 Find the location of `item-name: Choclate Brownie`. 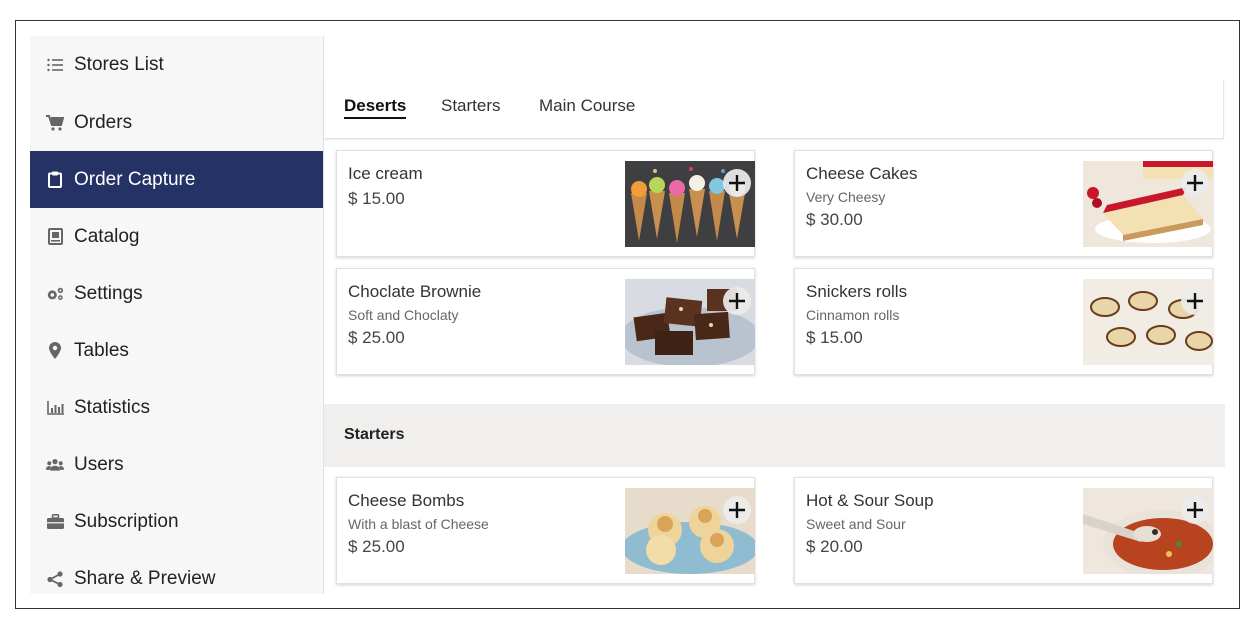

item-name: Choclate Brownie is located at coordinates (415, 291).